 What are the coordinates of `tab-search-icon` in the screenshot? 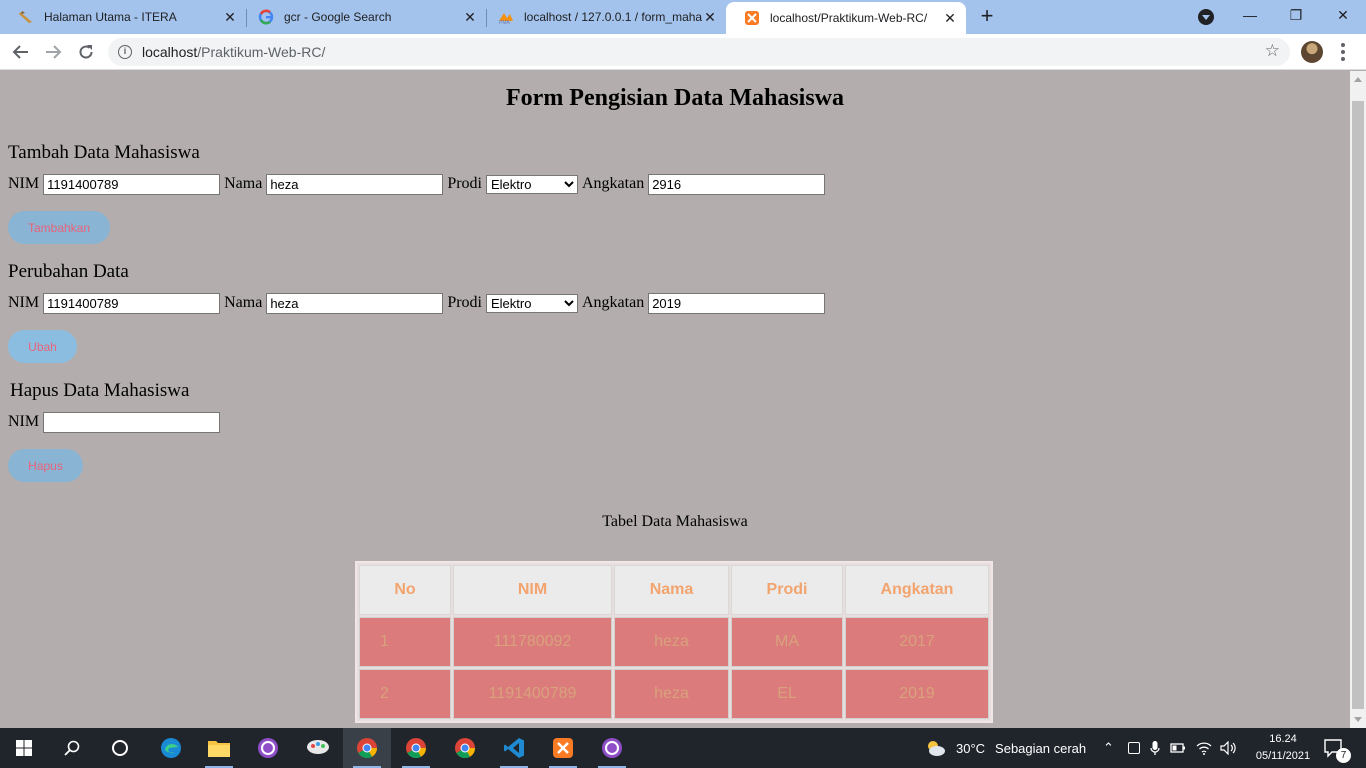 It's located at (1206, 17).